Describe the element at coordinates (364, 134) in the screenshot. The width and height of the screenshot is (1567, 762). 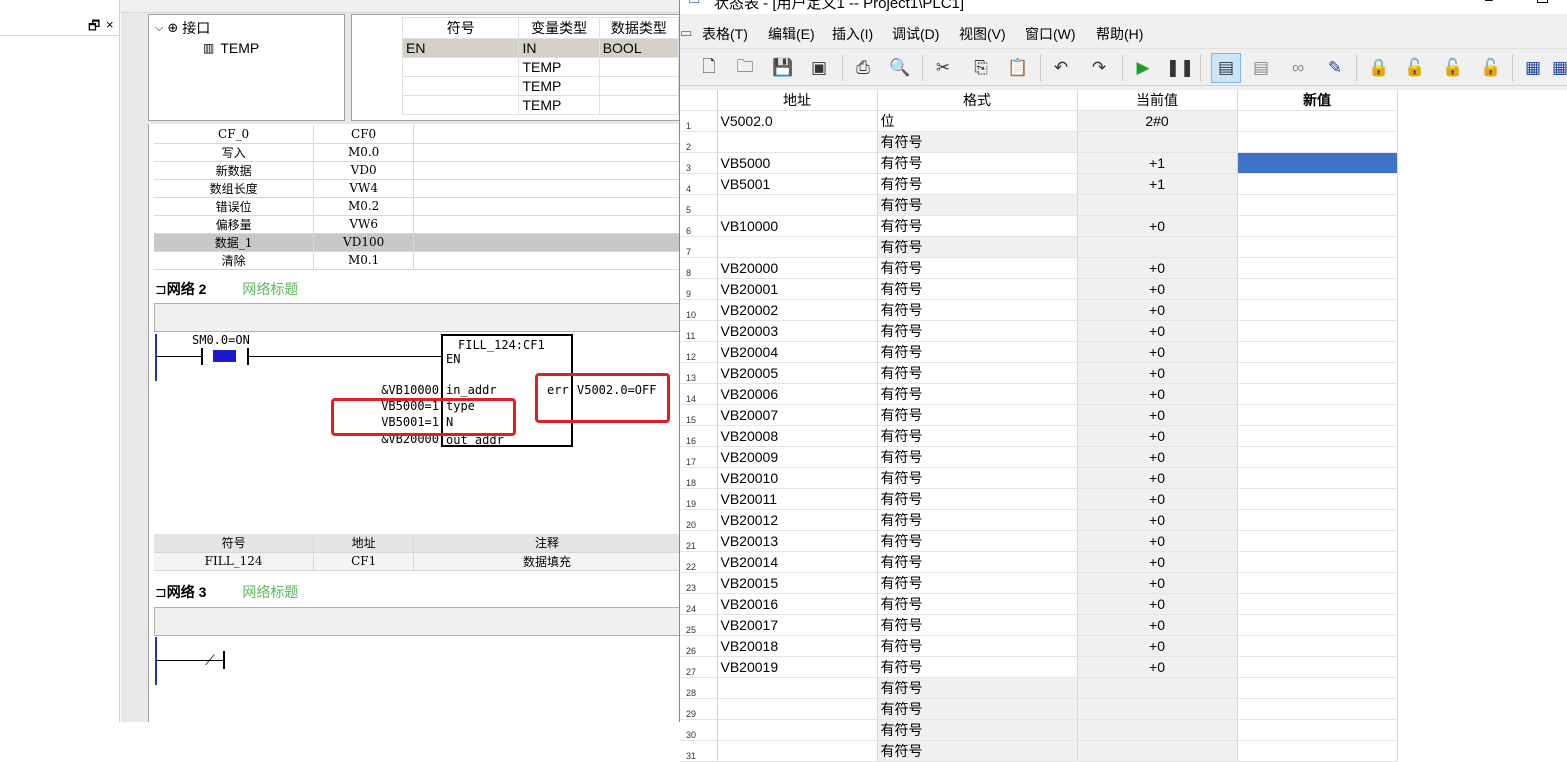
I see `cell-address: CF0` at that location.